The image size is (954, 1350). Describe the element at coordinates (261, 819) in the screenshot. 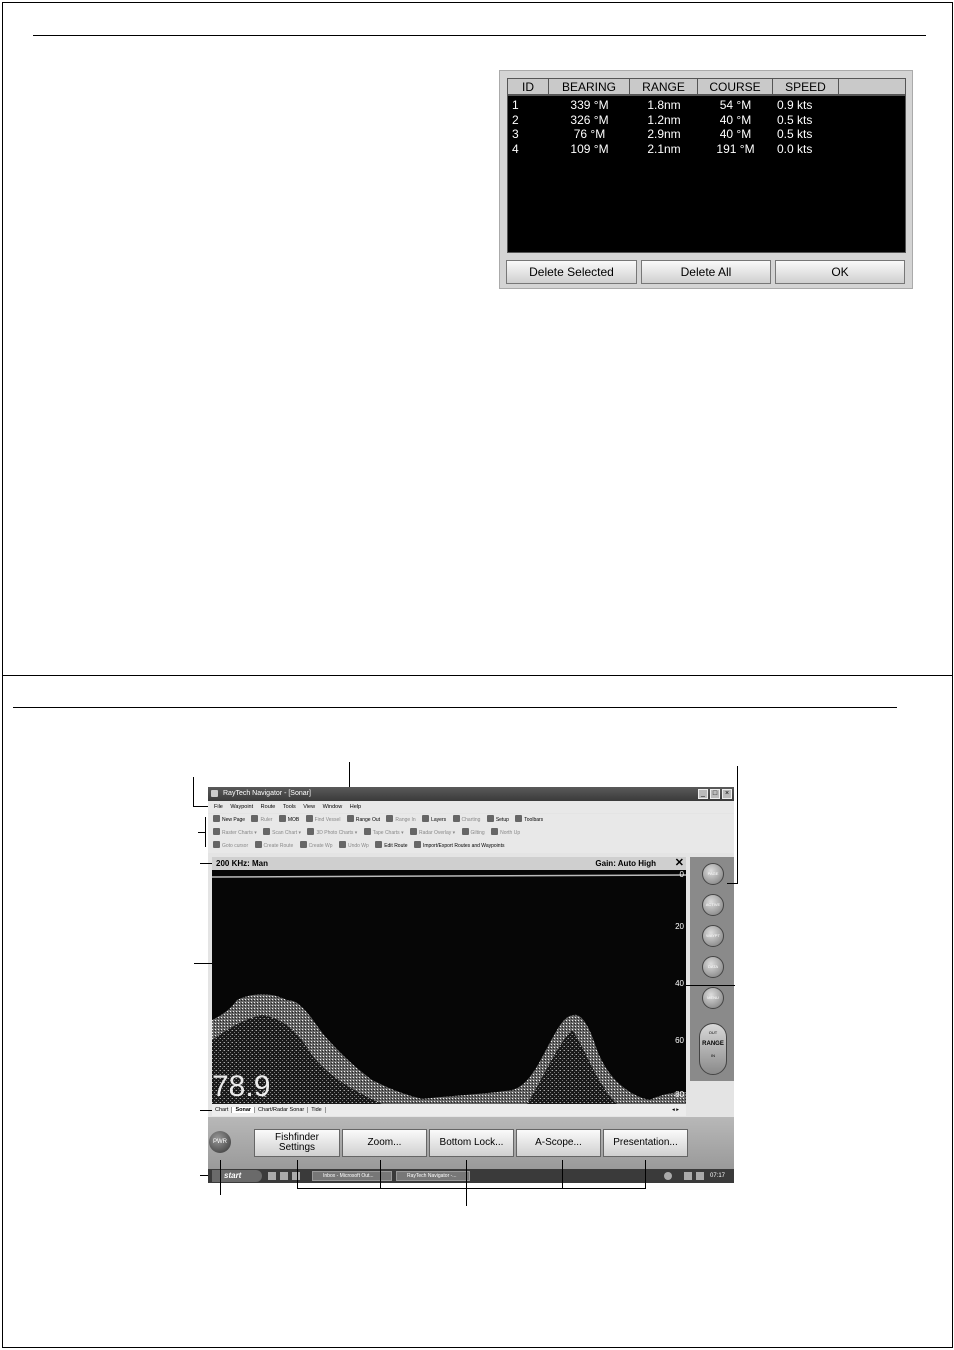

I see `ruler-tool: Ruler` at that location.